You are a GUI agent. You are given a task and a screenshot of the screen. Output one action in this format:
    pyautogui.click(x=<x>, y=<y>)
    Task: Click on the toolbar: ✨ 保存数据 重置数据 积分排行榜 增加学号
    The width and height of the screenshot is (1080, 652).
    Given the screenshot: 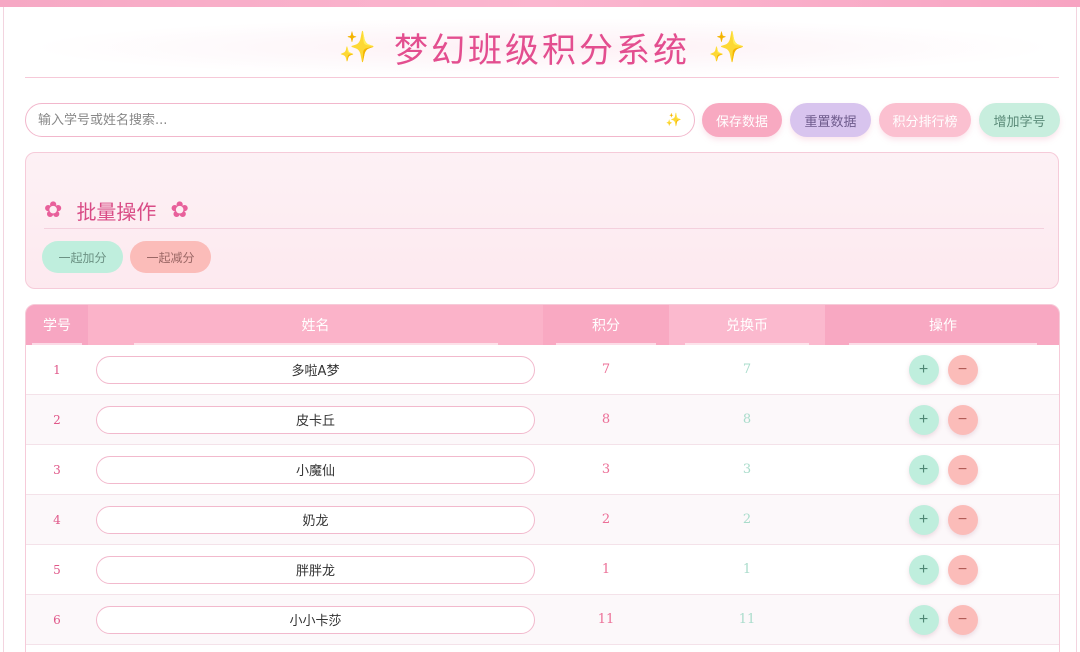 What is the action you would take?
    pyautogui.click(x=542, y=120)
    